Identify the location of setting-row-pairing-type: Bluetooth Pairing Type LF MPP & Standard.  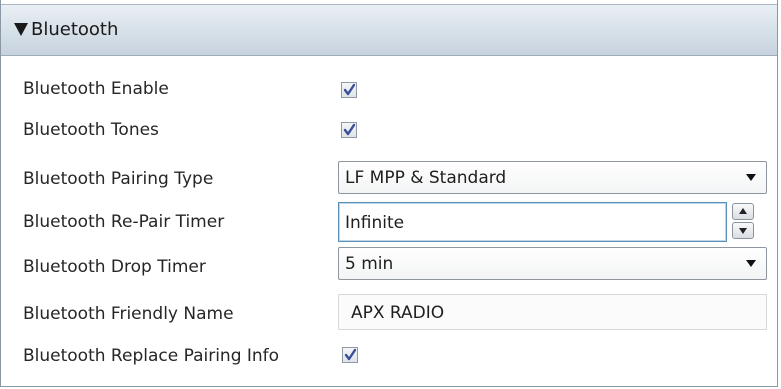
(389, 179).